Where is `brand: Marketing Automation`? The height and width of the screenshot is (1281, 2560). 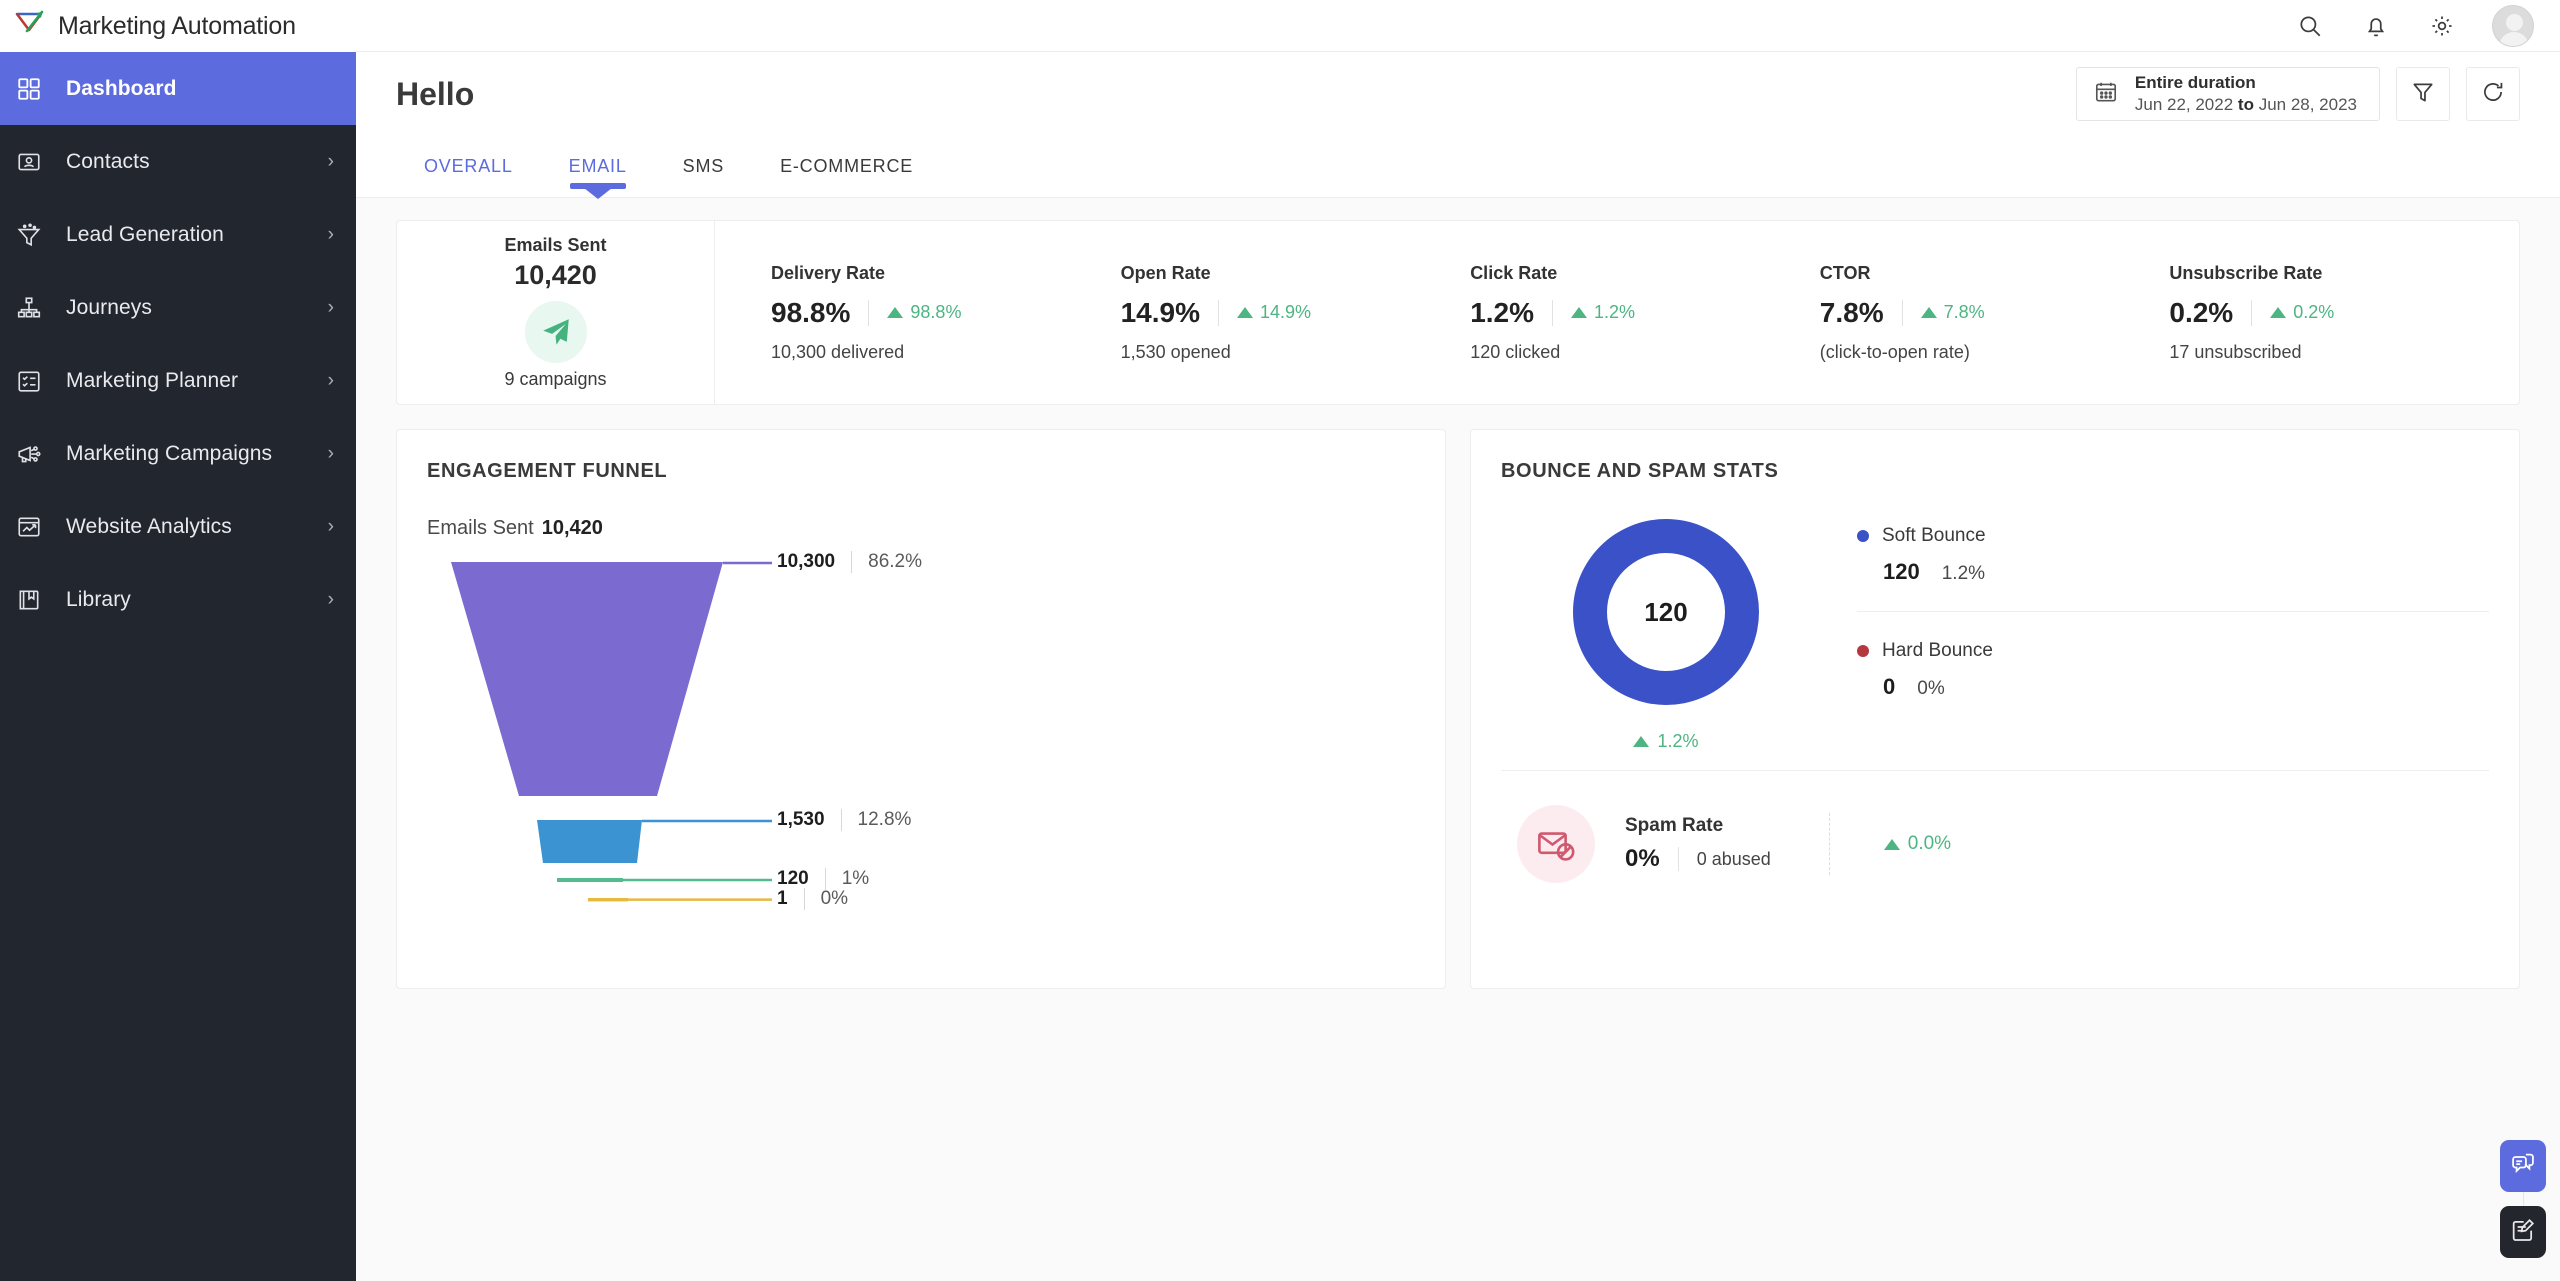 brand: Marketing Automation is located at coordinates (178, 26).